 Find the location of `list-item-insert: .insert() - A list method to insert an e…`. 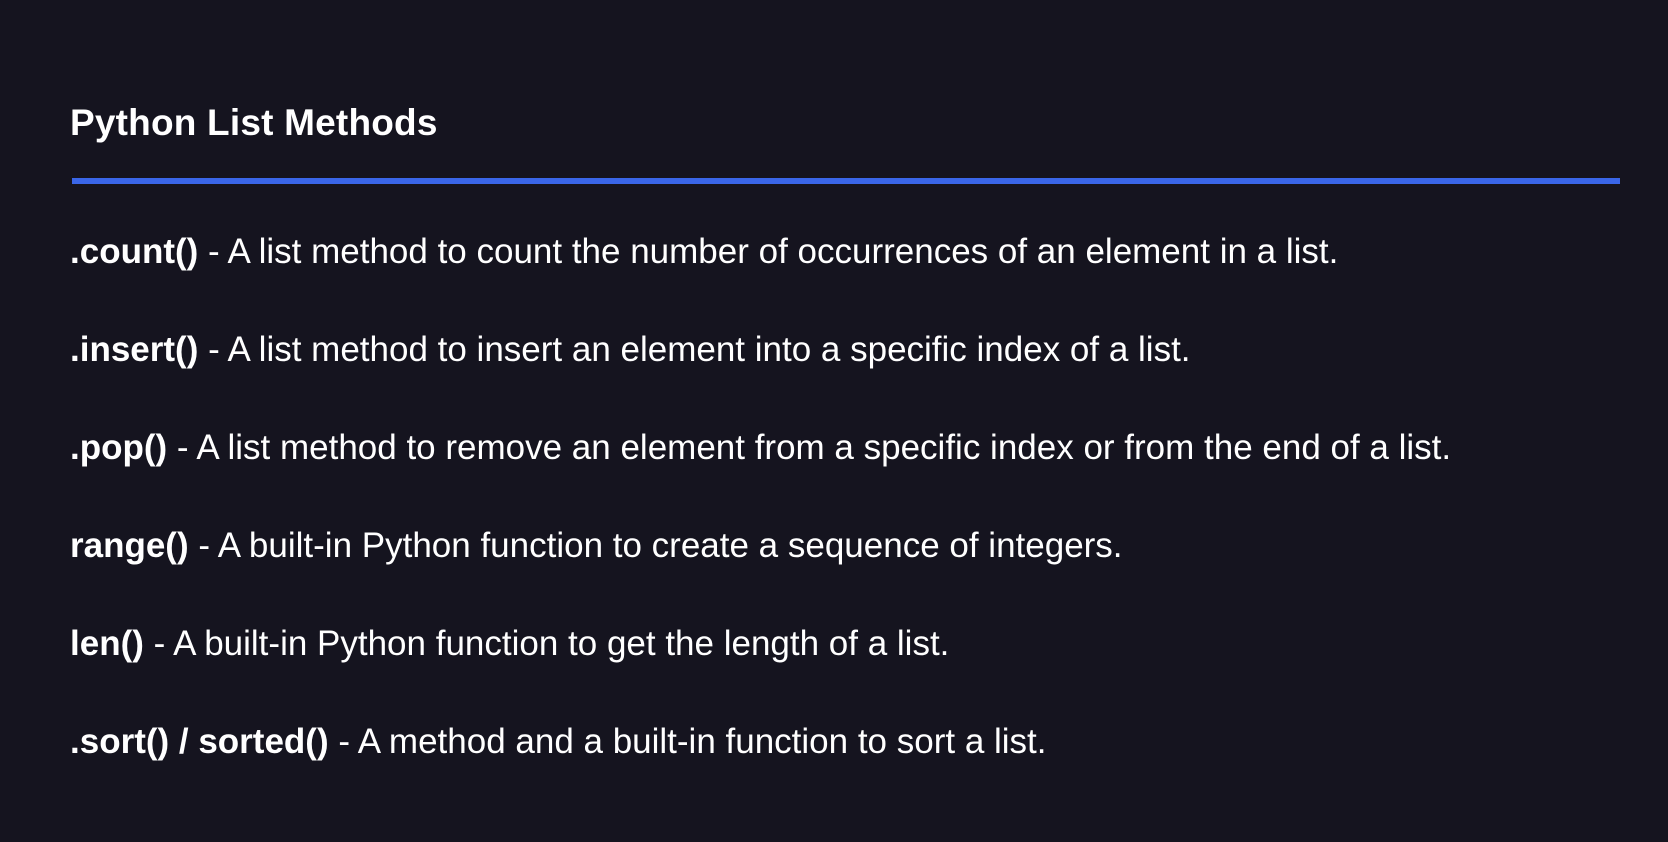

list-item-insert: .insert() - A list method to insert an e… is located at coordinates (860, 375).